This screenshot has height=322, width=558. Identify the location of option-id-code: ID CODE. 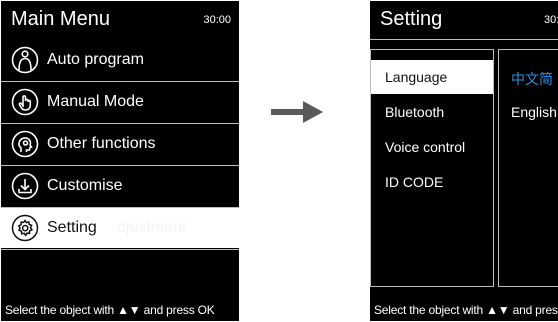
(432, 182).